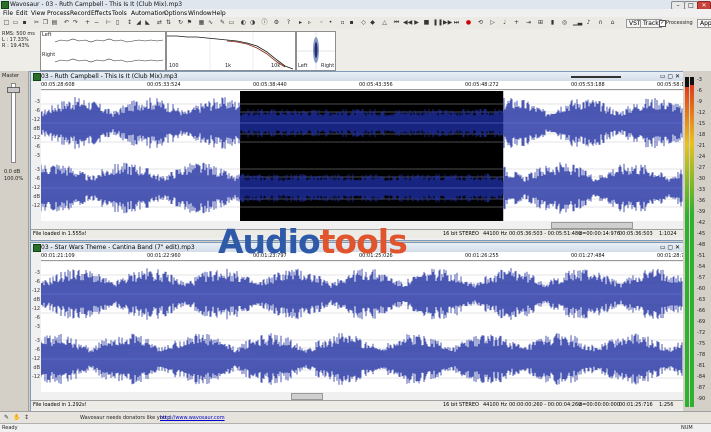 The height and width of the screenshot is (432, 711). What do you see at coordinates (264, 22) in the screenshot?
I see `info-icon: ⓘ` at bounding box center [264, 22].